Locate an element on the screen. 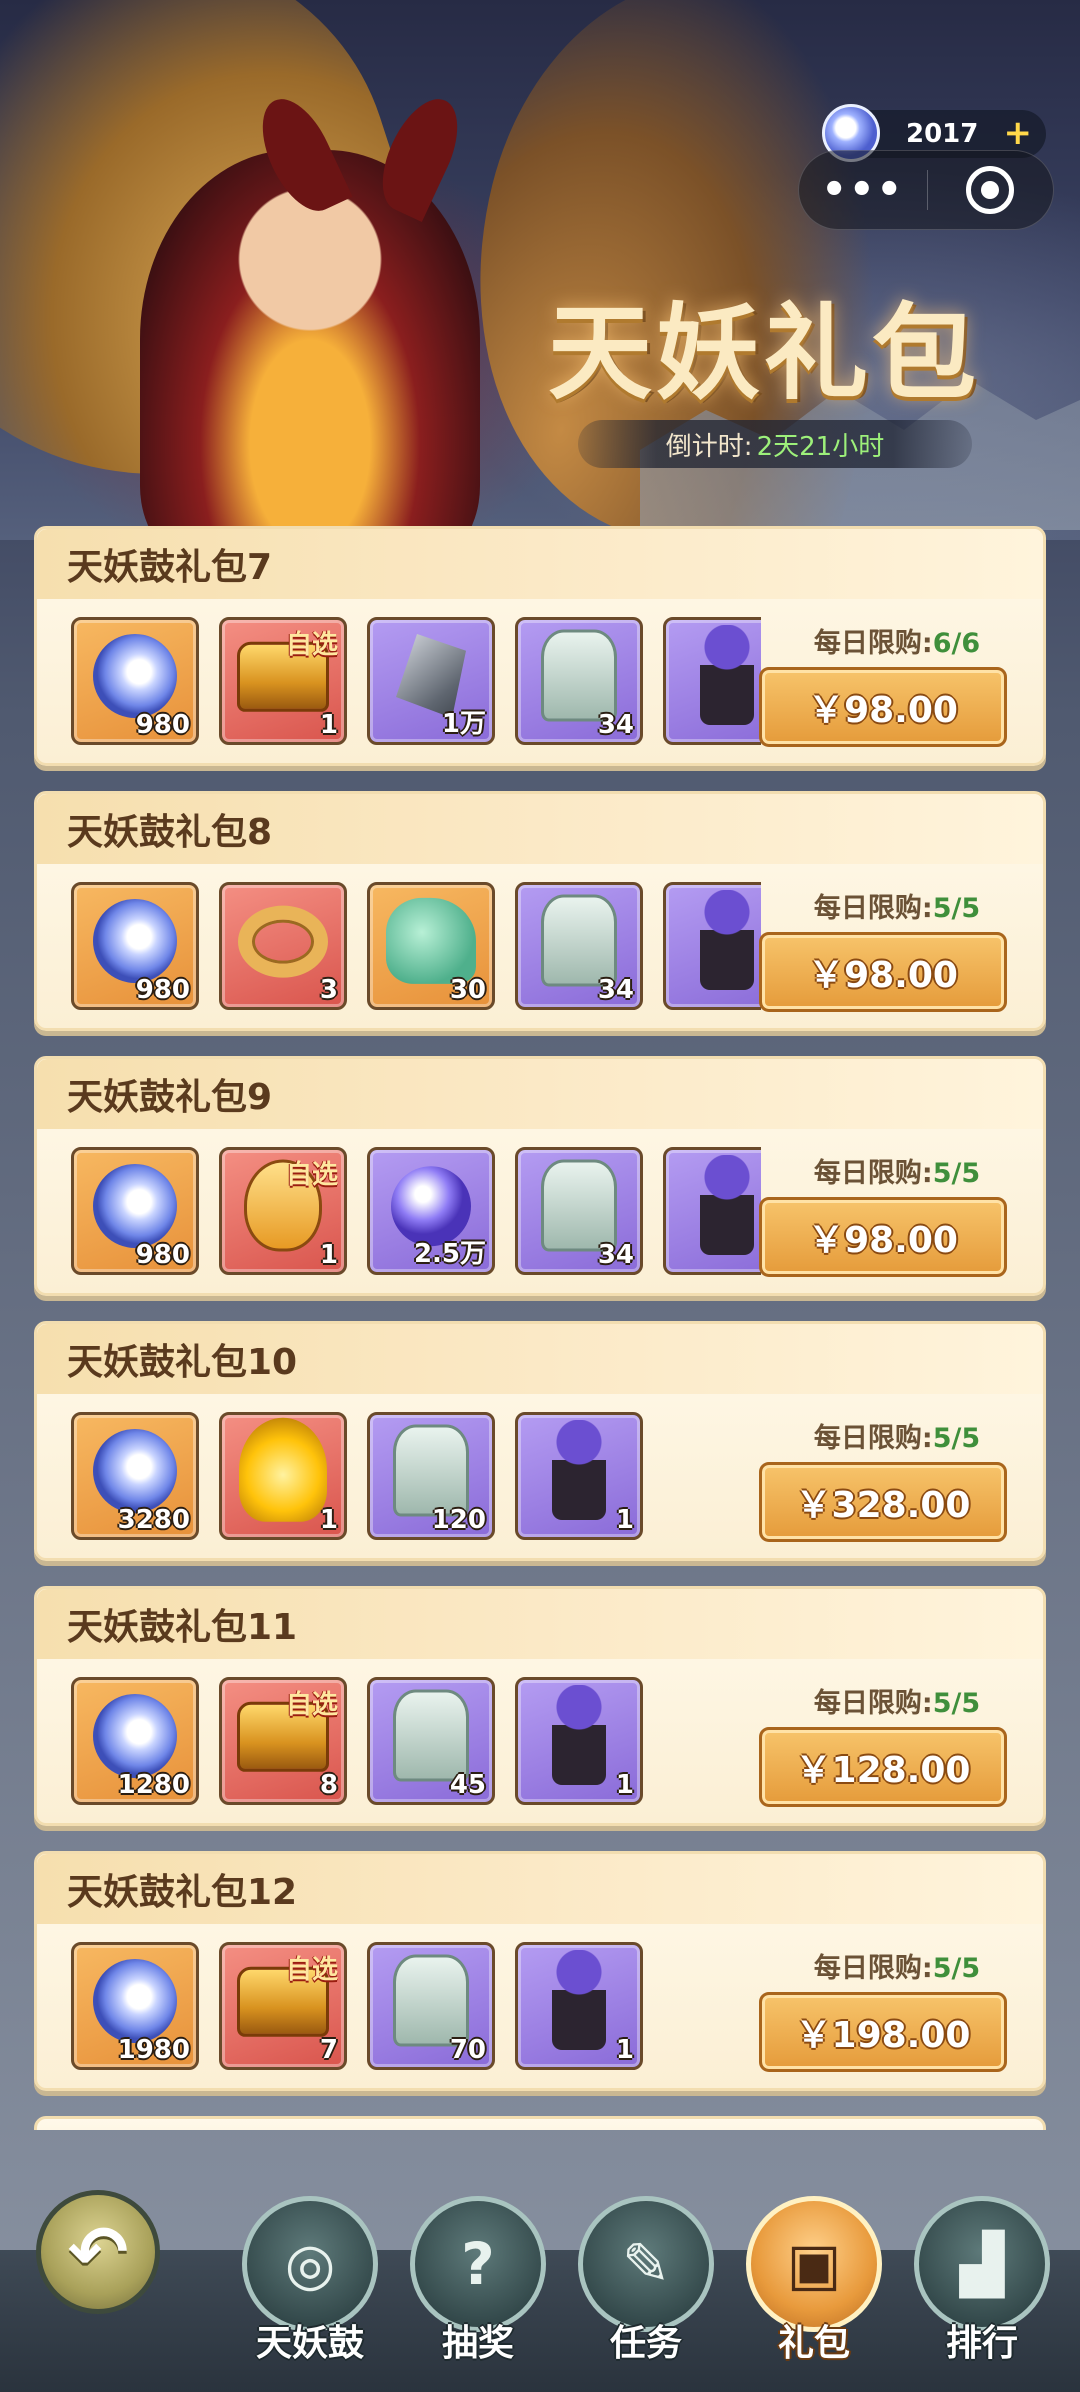 This screenshot has height=2392, width=1080. item-quantity: 3280 is located at coordinates (153, 1520).